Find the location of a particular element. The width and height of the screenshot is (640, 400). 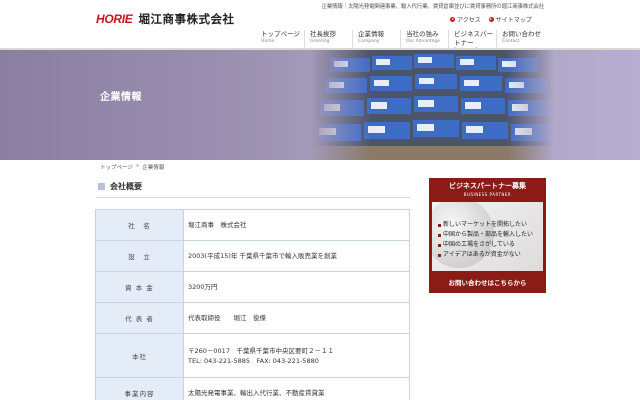

row-label: 資 本 金 is located at coordinates (139, 287).